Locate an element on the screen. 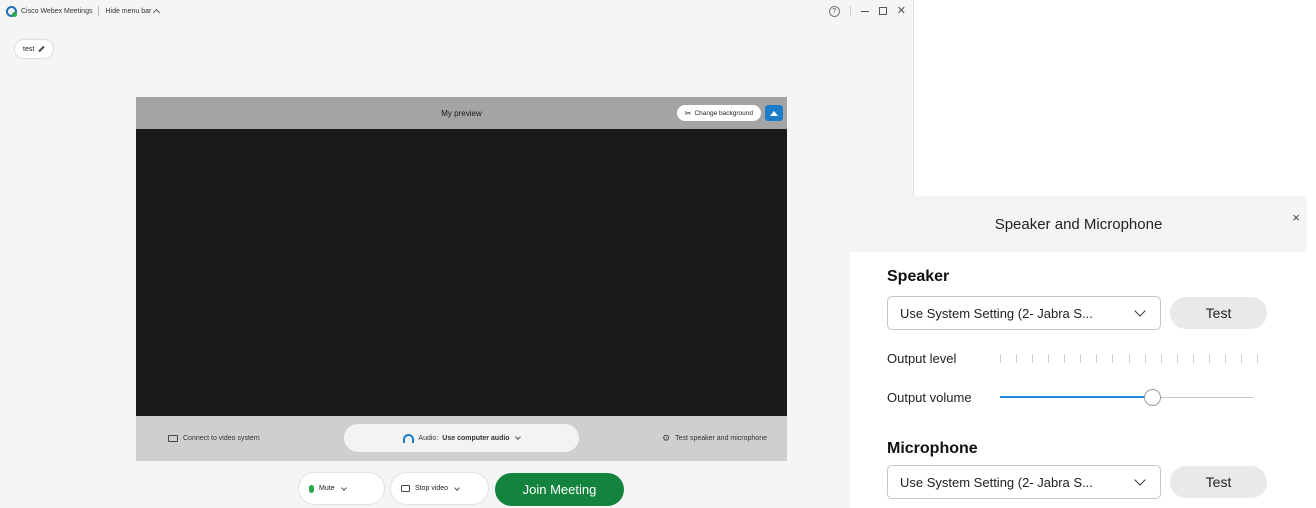  test-speaker-mic-button: ⚙ Test speaker and microphone is located at coordinates (714, 438).